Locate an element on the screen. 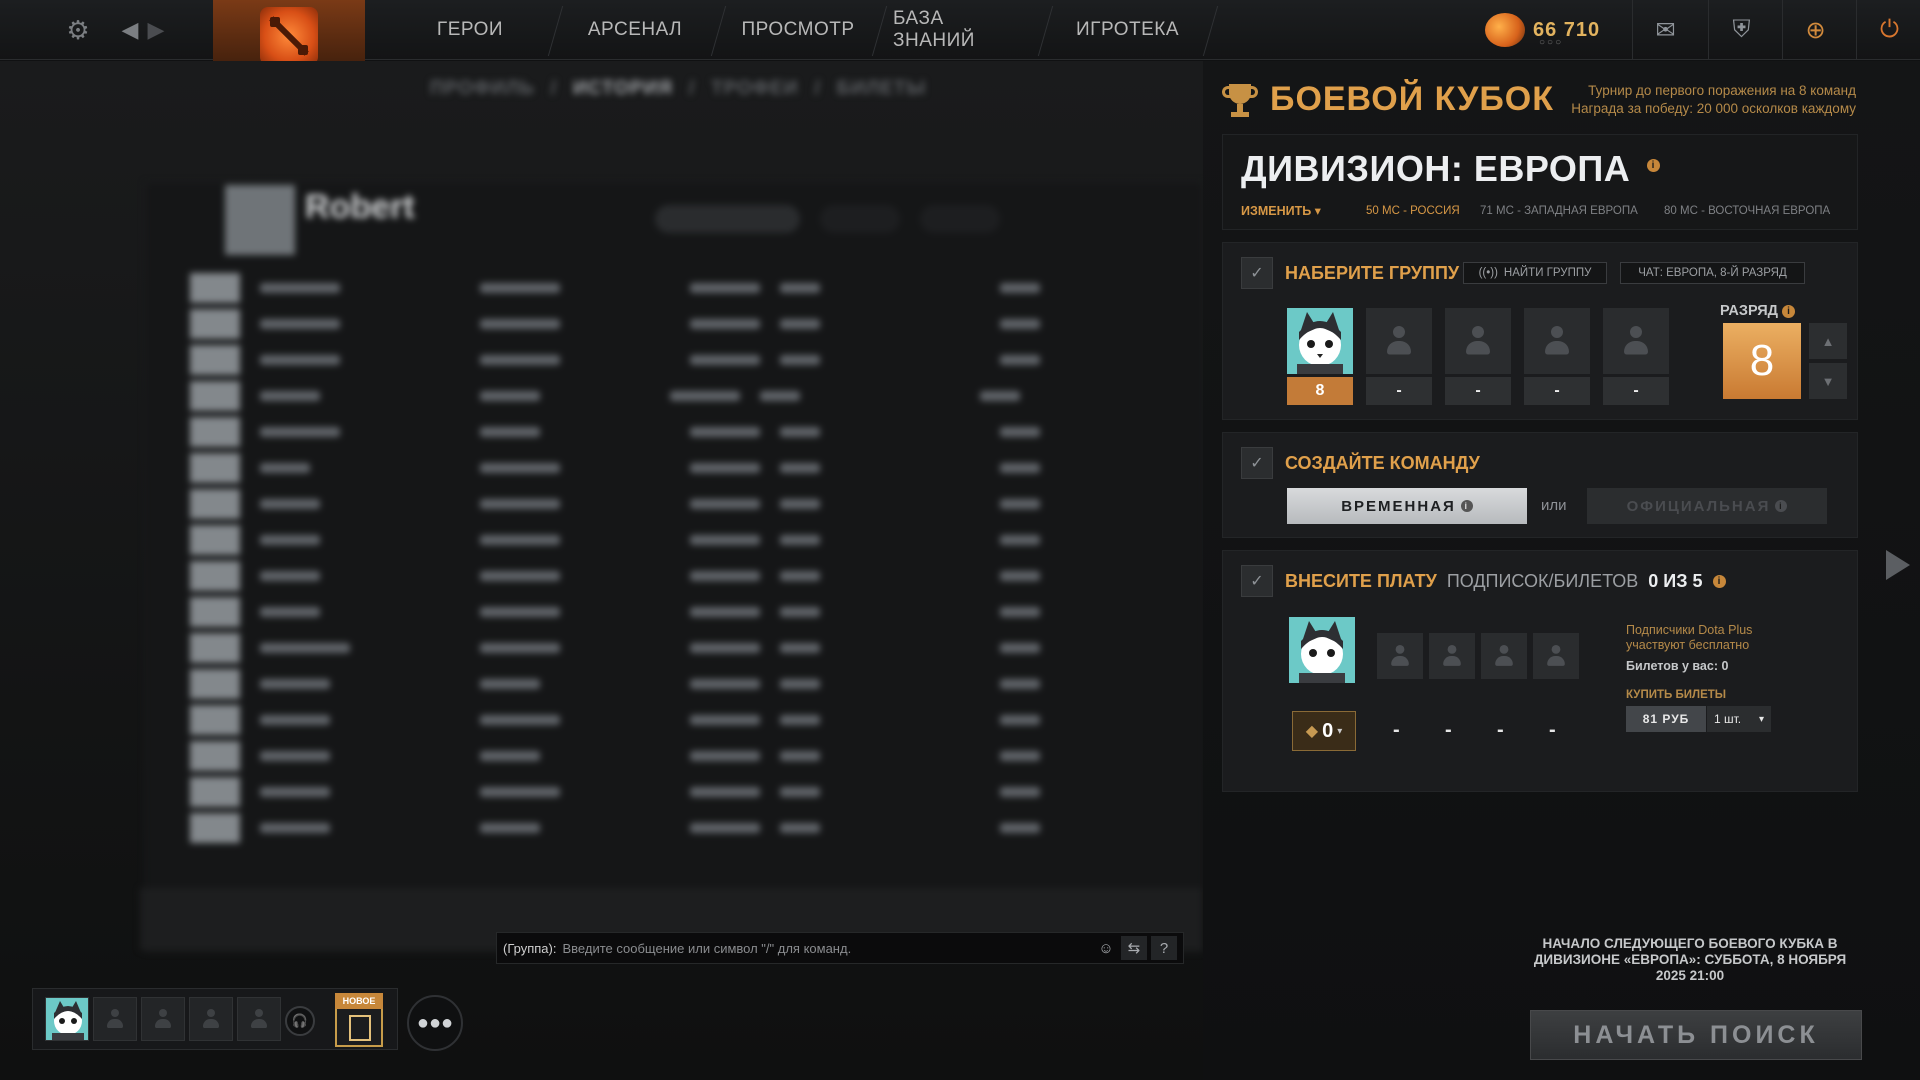  payer-slot-empty is located at coordinates (1556, 656).